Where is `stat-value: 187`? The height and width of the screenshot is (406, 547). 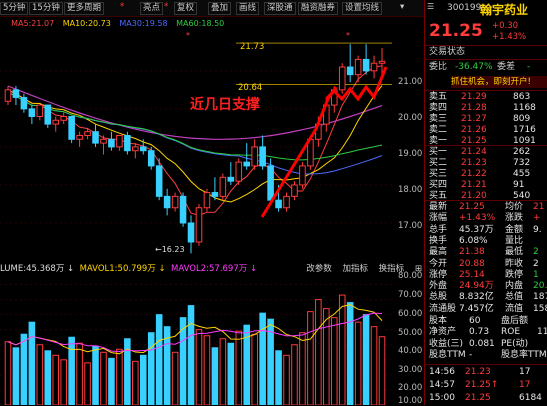
stat-value: 187 is located at coordinates (540, 297).